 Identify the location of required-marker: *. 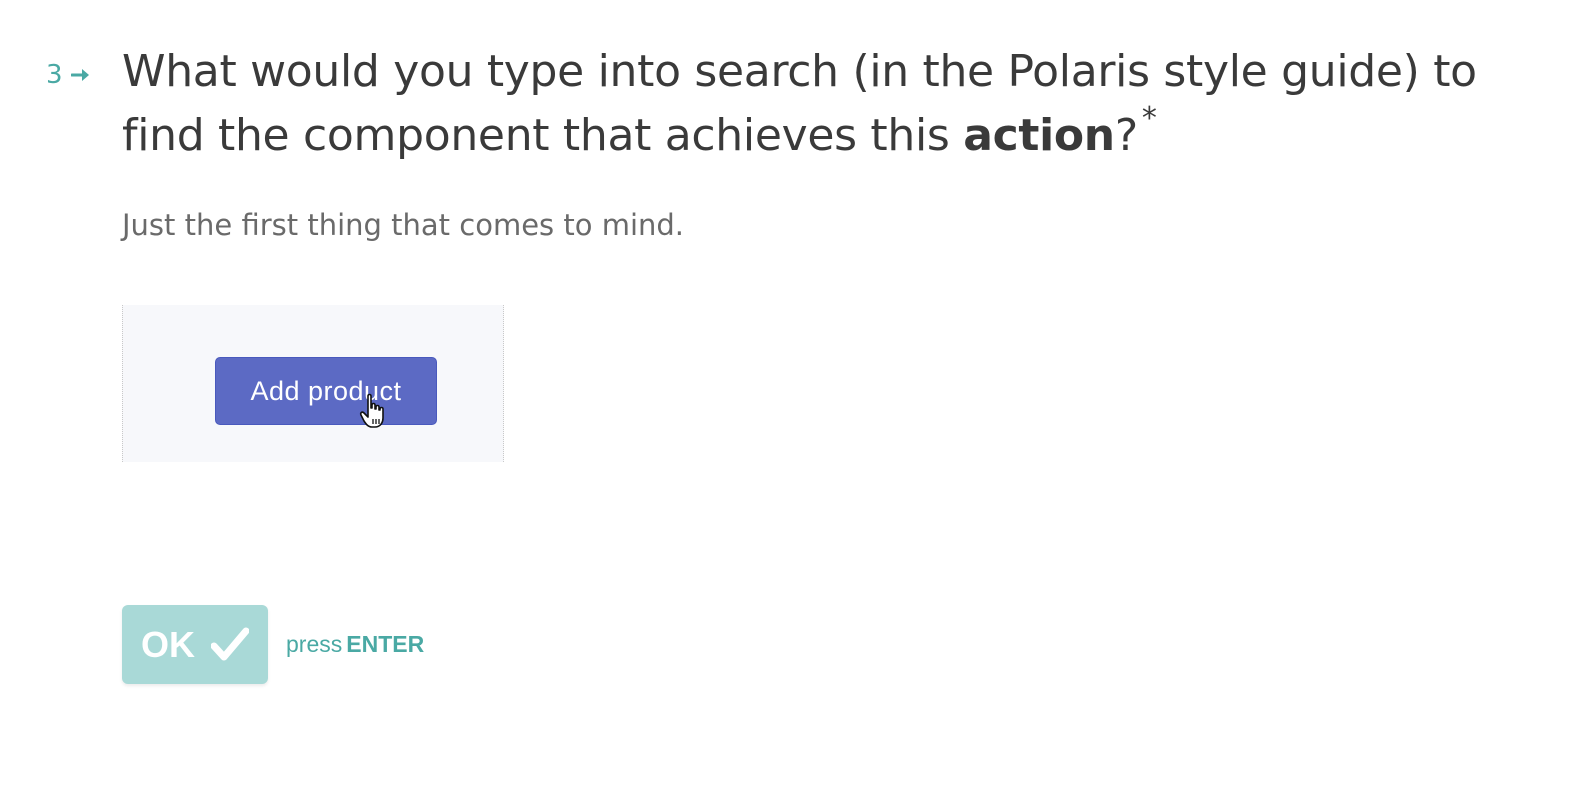
(1149, 118).